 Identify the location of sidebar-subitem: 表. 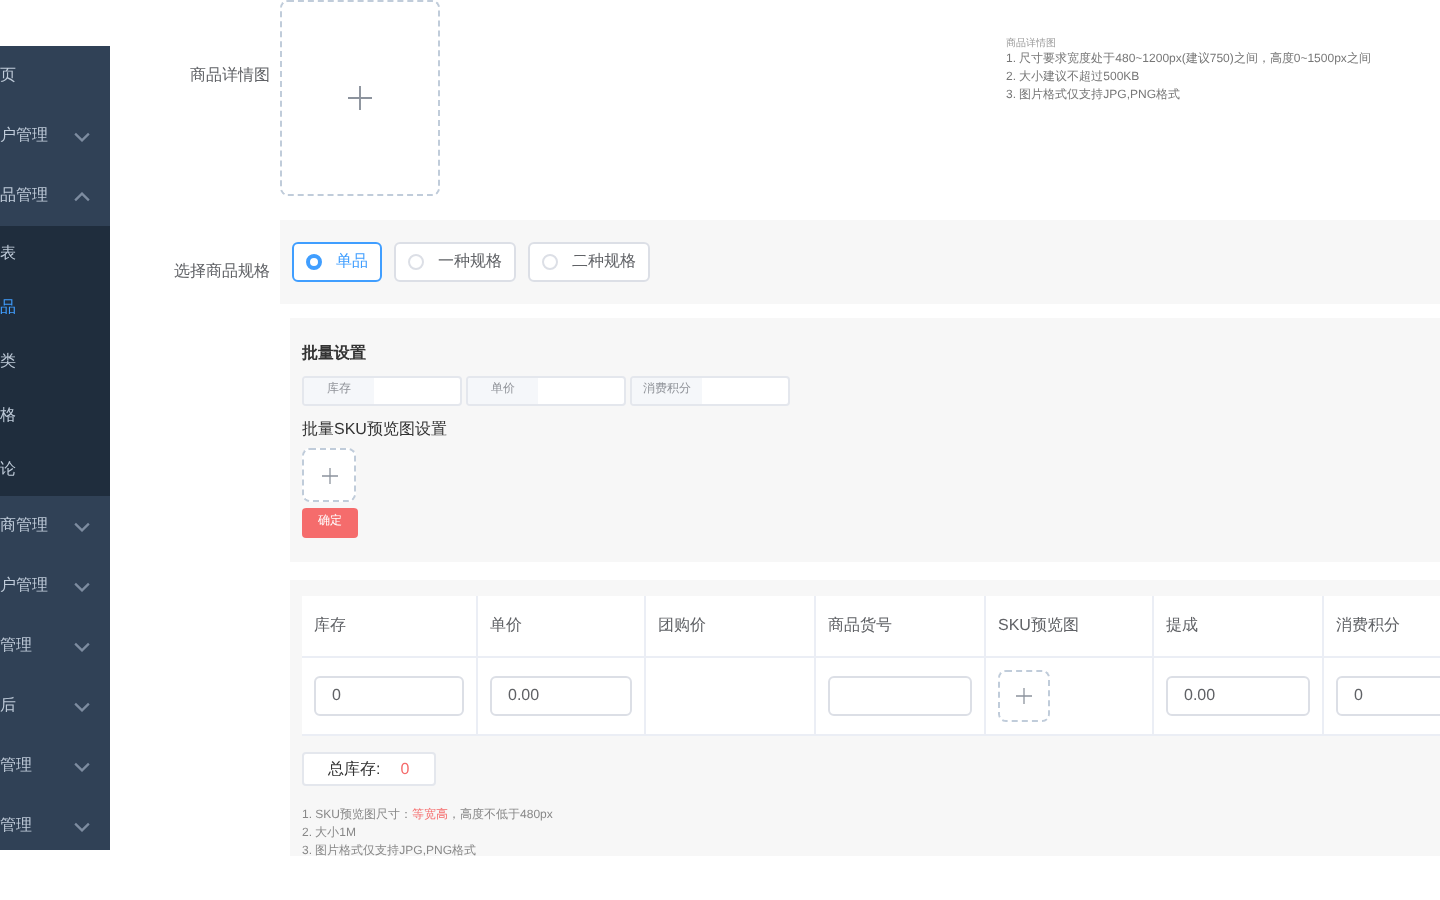
(55, 253).